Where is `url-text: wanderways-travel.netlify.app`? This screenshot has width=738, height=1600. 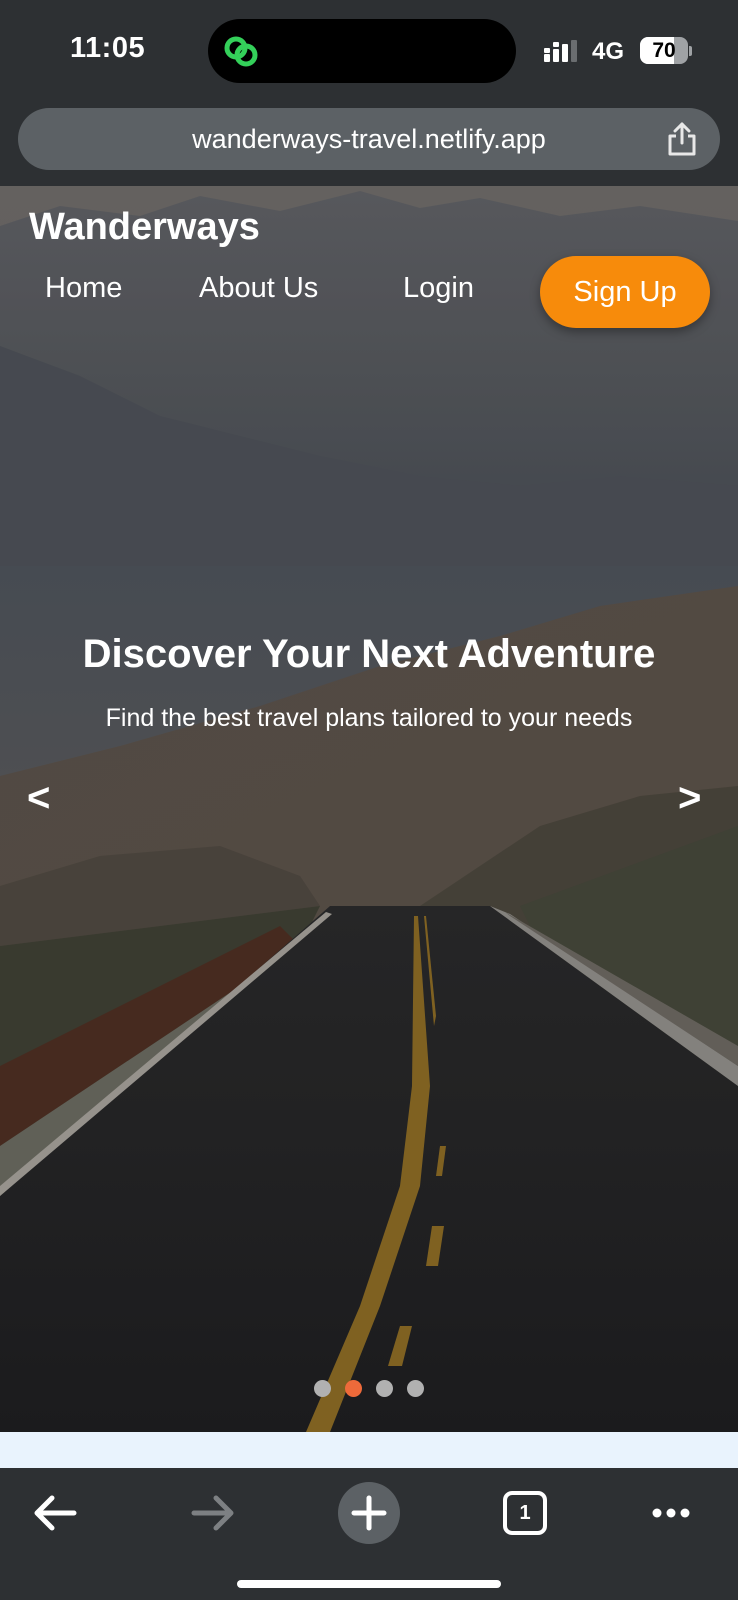
url-text: wanderways-travel.netlify.app is located at coordinates (369, 139).